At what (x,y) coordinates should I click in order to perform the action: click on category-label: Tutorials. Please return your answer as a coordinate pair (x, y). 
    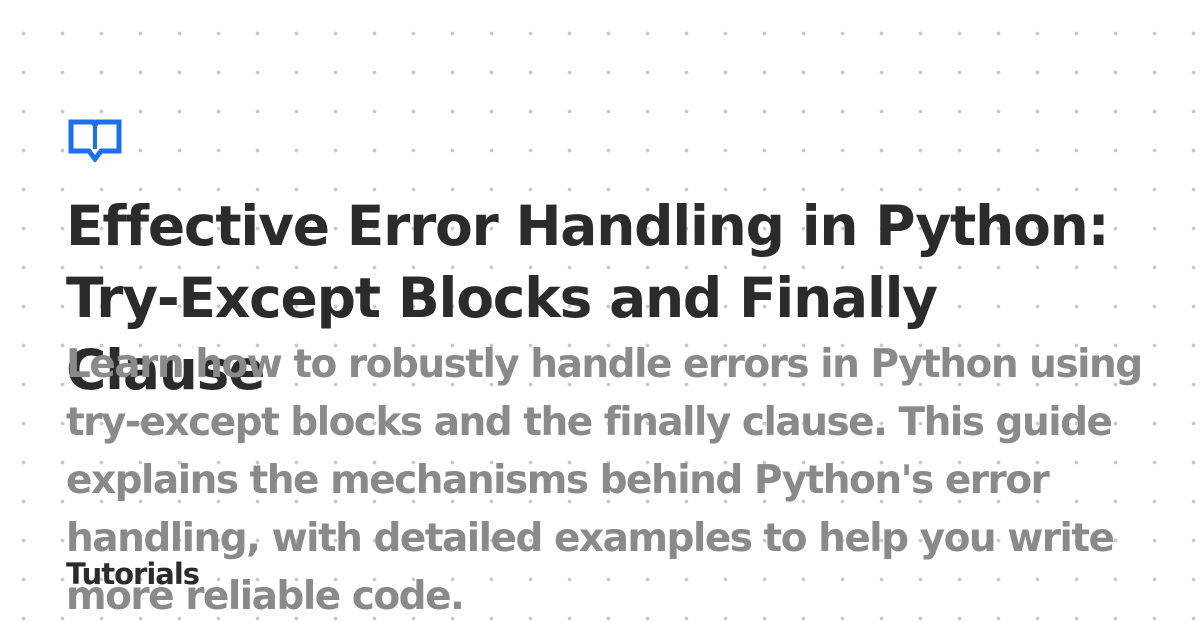
    Looking at the image, I should click on (133, 574).